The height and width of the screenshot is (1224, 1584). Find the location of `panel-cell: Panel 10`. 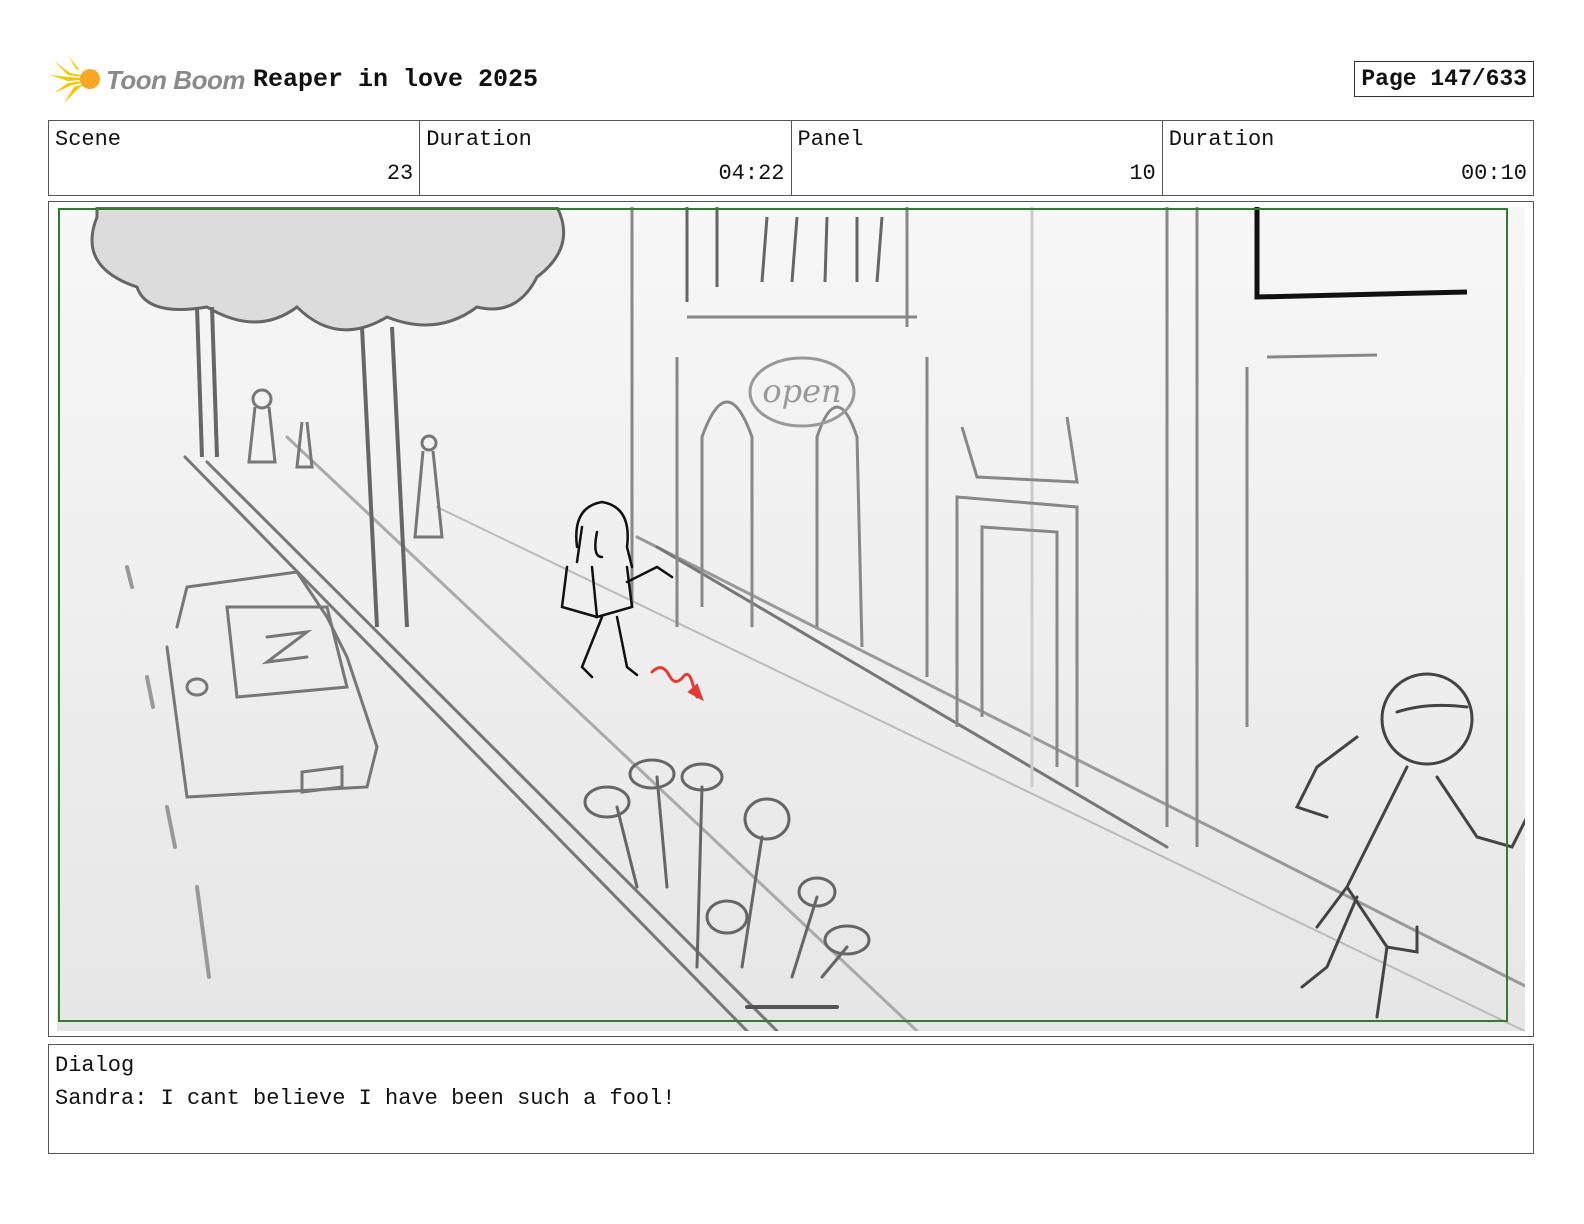

panel-cell: Panel 10 is located at coordinates (977, 158).